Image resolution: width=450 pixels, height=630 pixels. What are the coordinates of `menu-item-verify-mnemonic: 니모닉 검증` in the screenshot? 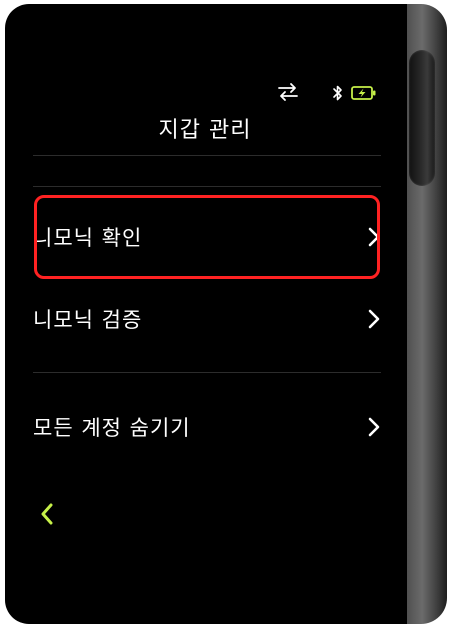 It's located at (207, 319).